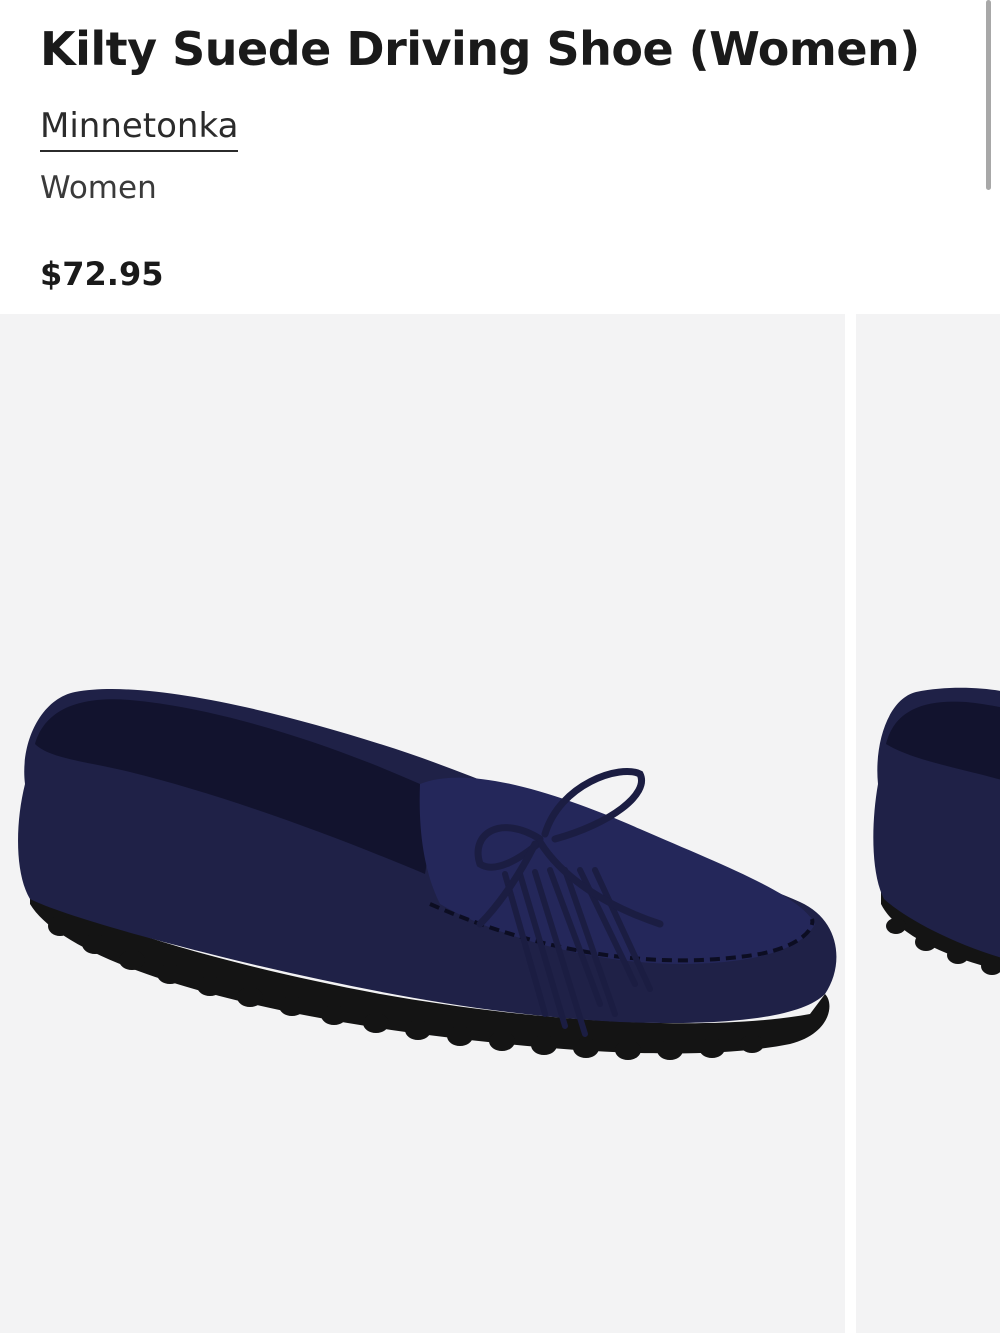 The width and height of the screenshot is (1000, 1333). What do you see at coordinates (480, 49) in the screenshot?
I see `product-title: Kilty Suede Driving Shoe (Women)` at bounding box center [480, 49].